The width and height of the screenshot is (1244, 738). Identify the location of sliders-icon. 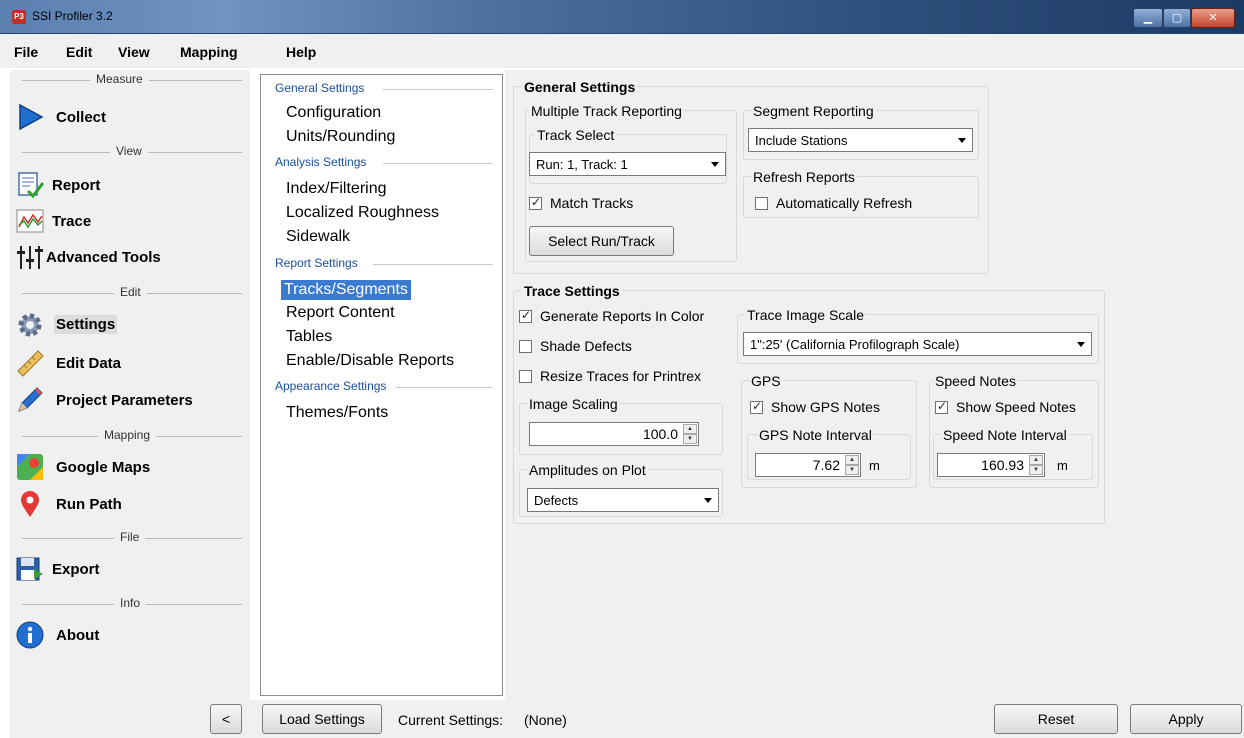
(30, 257).